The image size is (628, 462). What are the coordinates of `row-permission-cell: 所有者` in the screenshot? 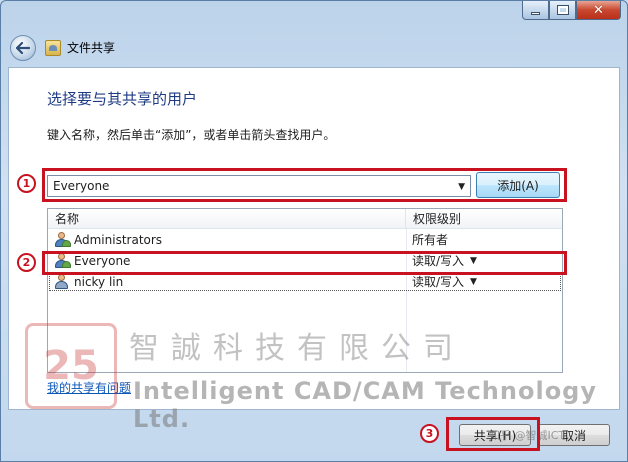 It's located at (427, 239).